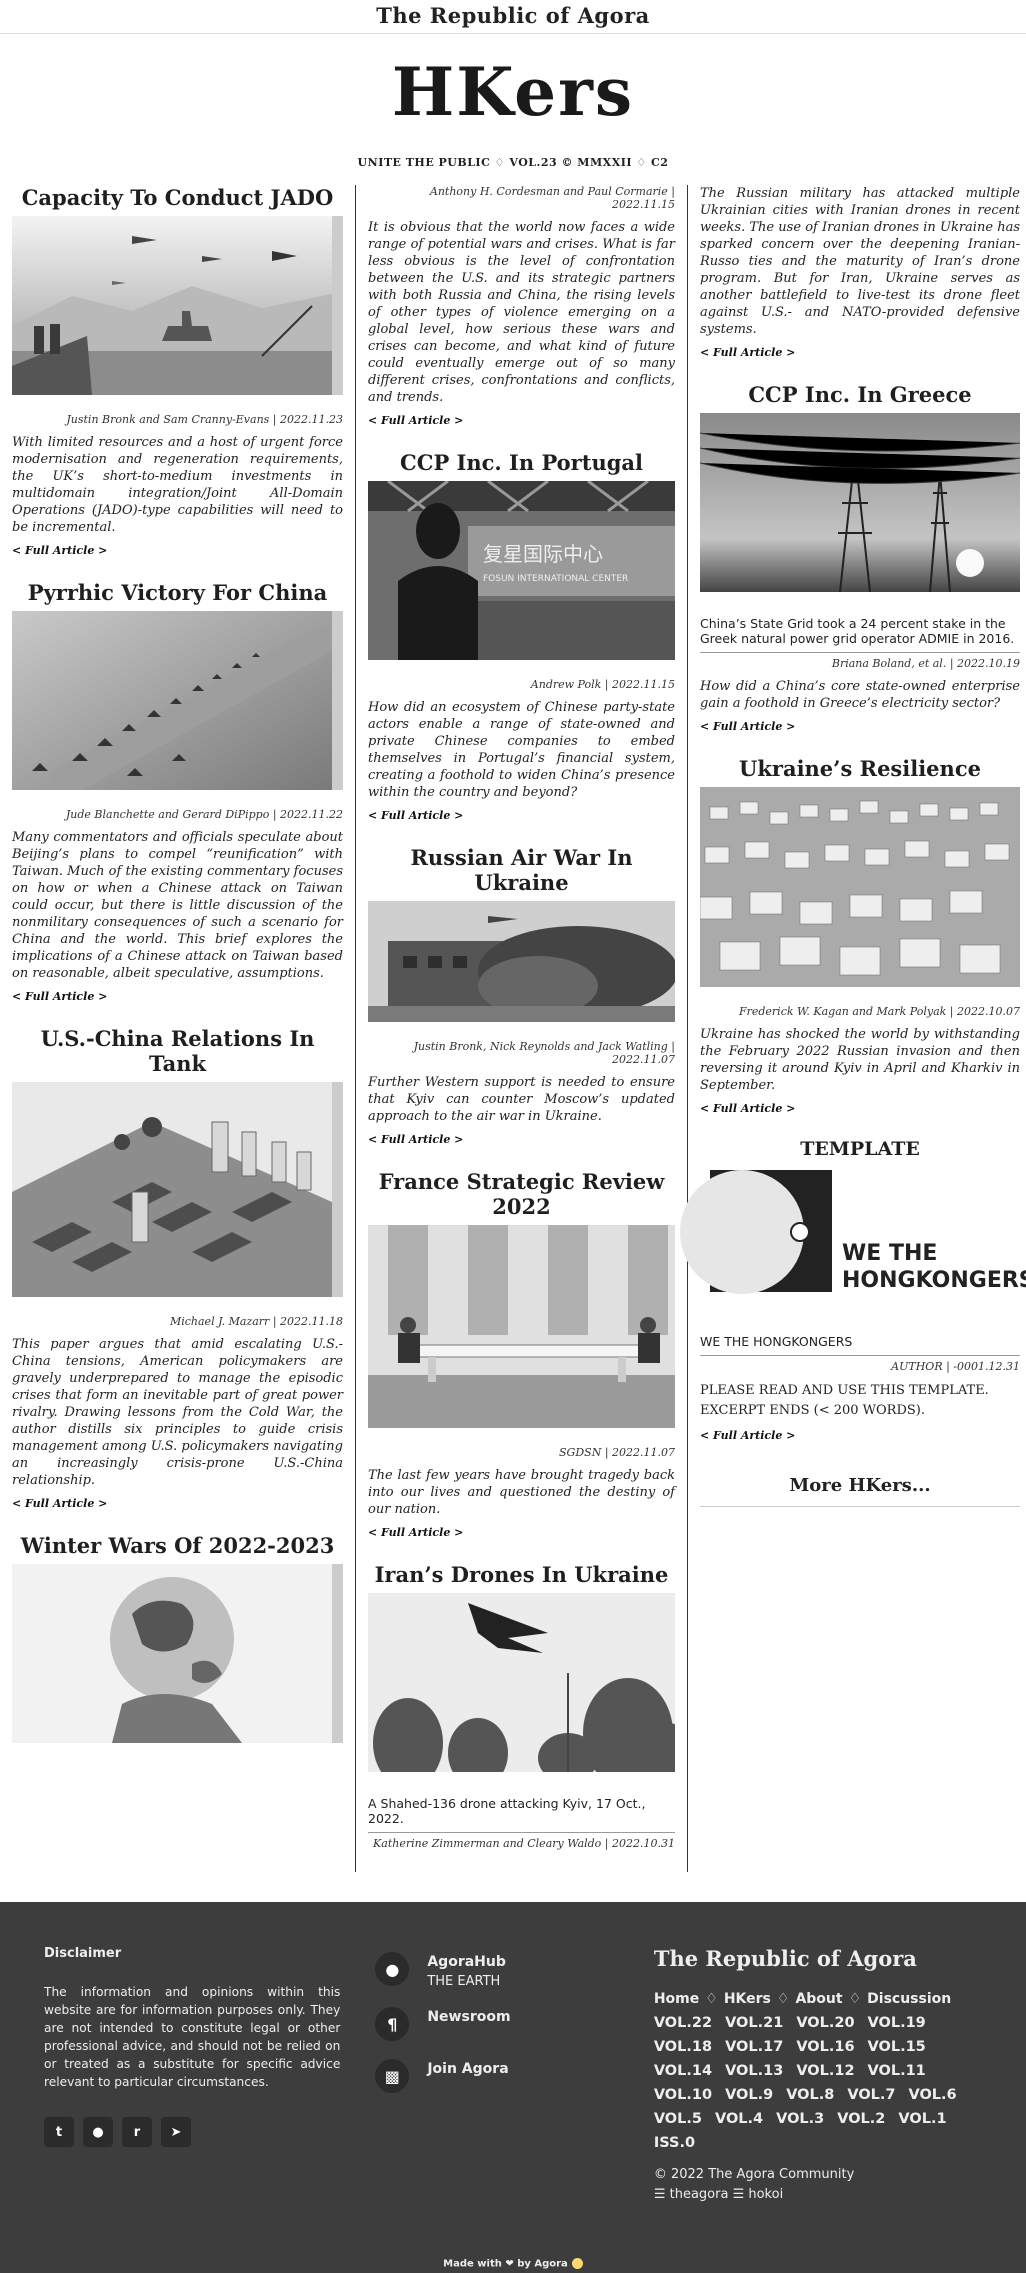 The height and width of the screenshot is (2273, 1026). I want to click on nav-discussion: Discussion, so click(909, 1999).